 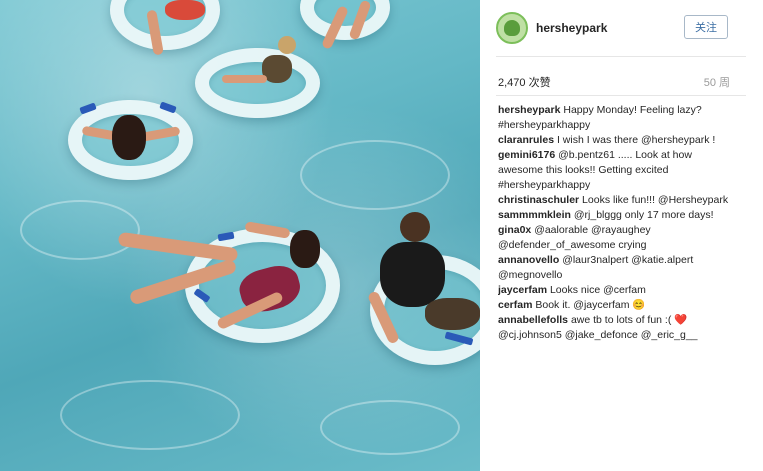 What do you see at coordinates (514, 230) in the screenshot?
I see `comment-username: gina0x` at bounding box center [514, 230].